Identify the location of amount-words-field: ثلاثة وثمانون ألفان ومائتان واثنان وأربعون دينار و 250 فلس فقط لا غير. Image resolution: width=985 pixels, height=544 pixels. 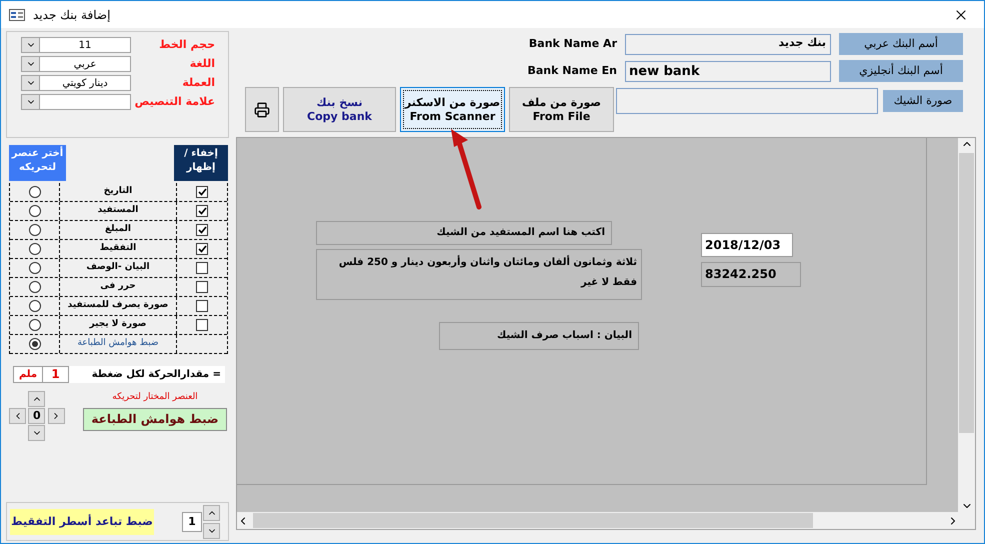
(479, 274).